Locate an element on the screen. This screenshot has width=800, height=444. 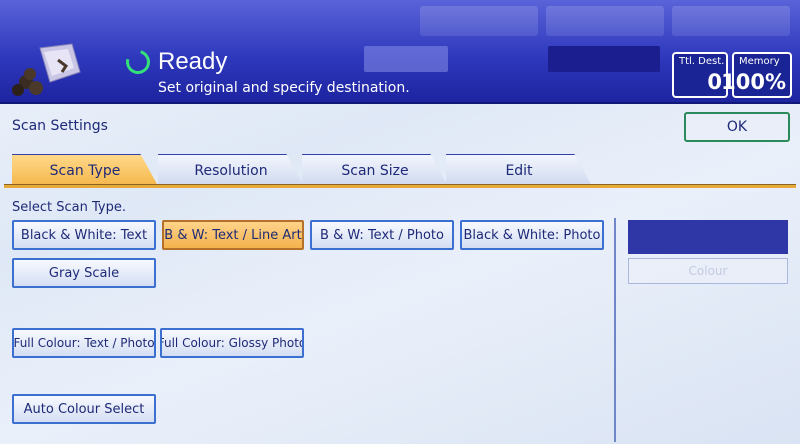
tab-scan-size: Scan Size is located at coordinates (375, 170).